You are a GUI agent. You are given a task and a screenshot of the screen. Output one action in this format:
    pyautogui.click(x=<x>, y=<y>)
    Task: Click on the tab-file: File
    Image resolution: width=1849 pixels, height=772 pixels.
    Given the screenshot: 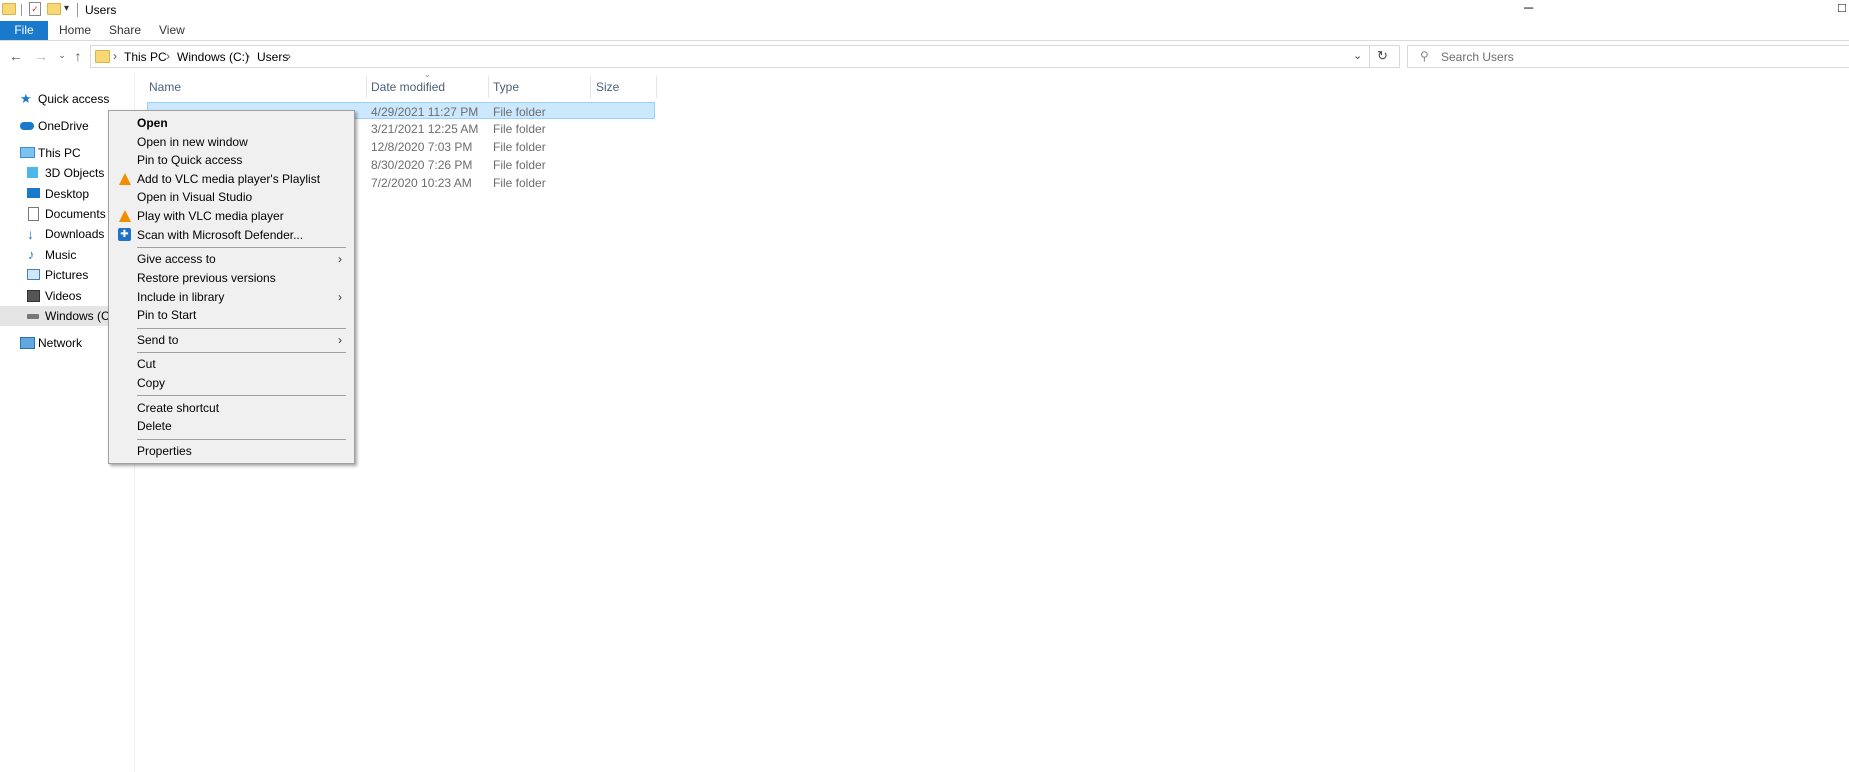 What is the action you would take?
    pyautogui.click(x=24, y=30)
    